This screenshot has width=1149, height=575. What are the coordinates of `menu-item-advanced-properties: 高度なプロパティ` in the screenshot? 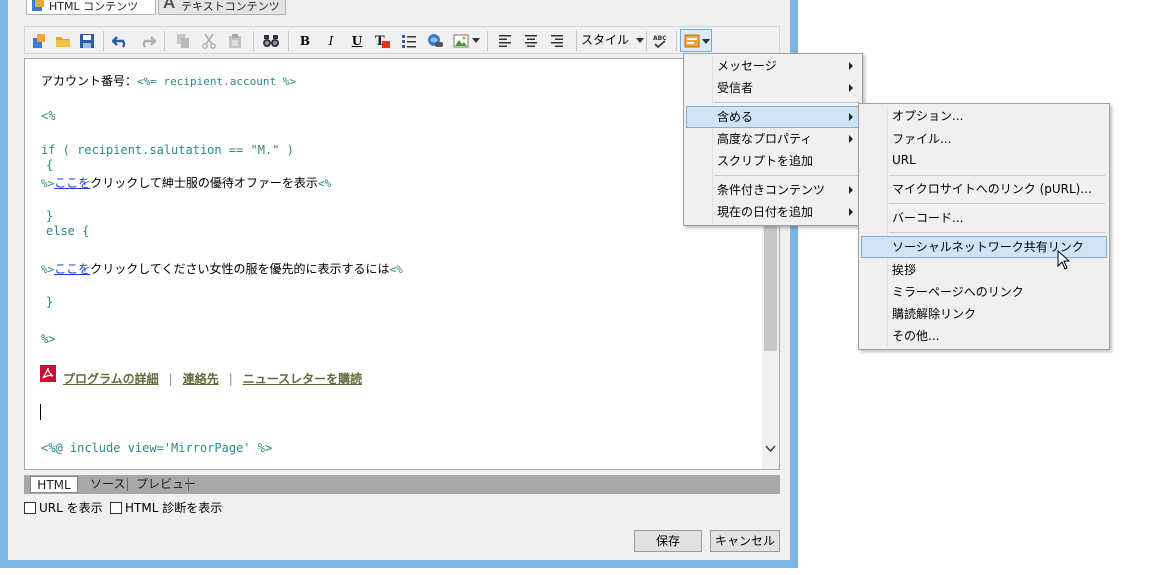 It's located at (773, 139).